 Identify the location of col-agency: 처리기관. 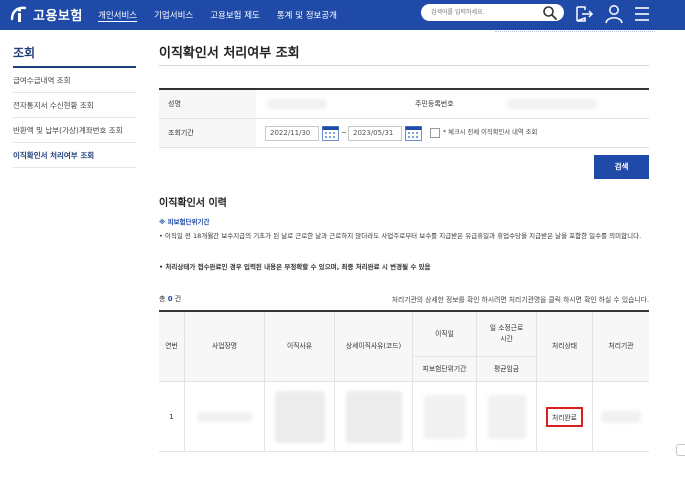
(621, 347).